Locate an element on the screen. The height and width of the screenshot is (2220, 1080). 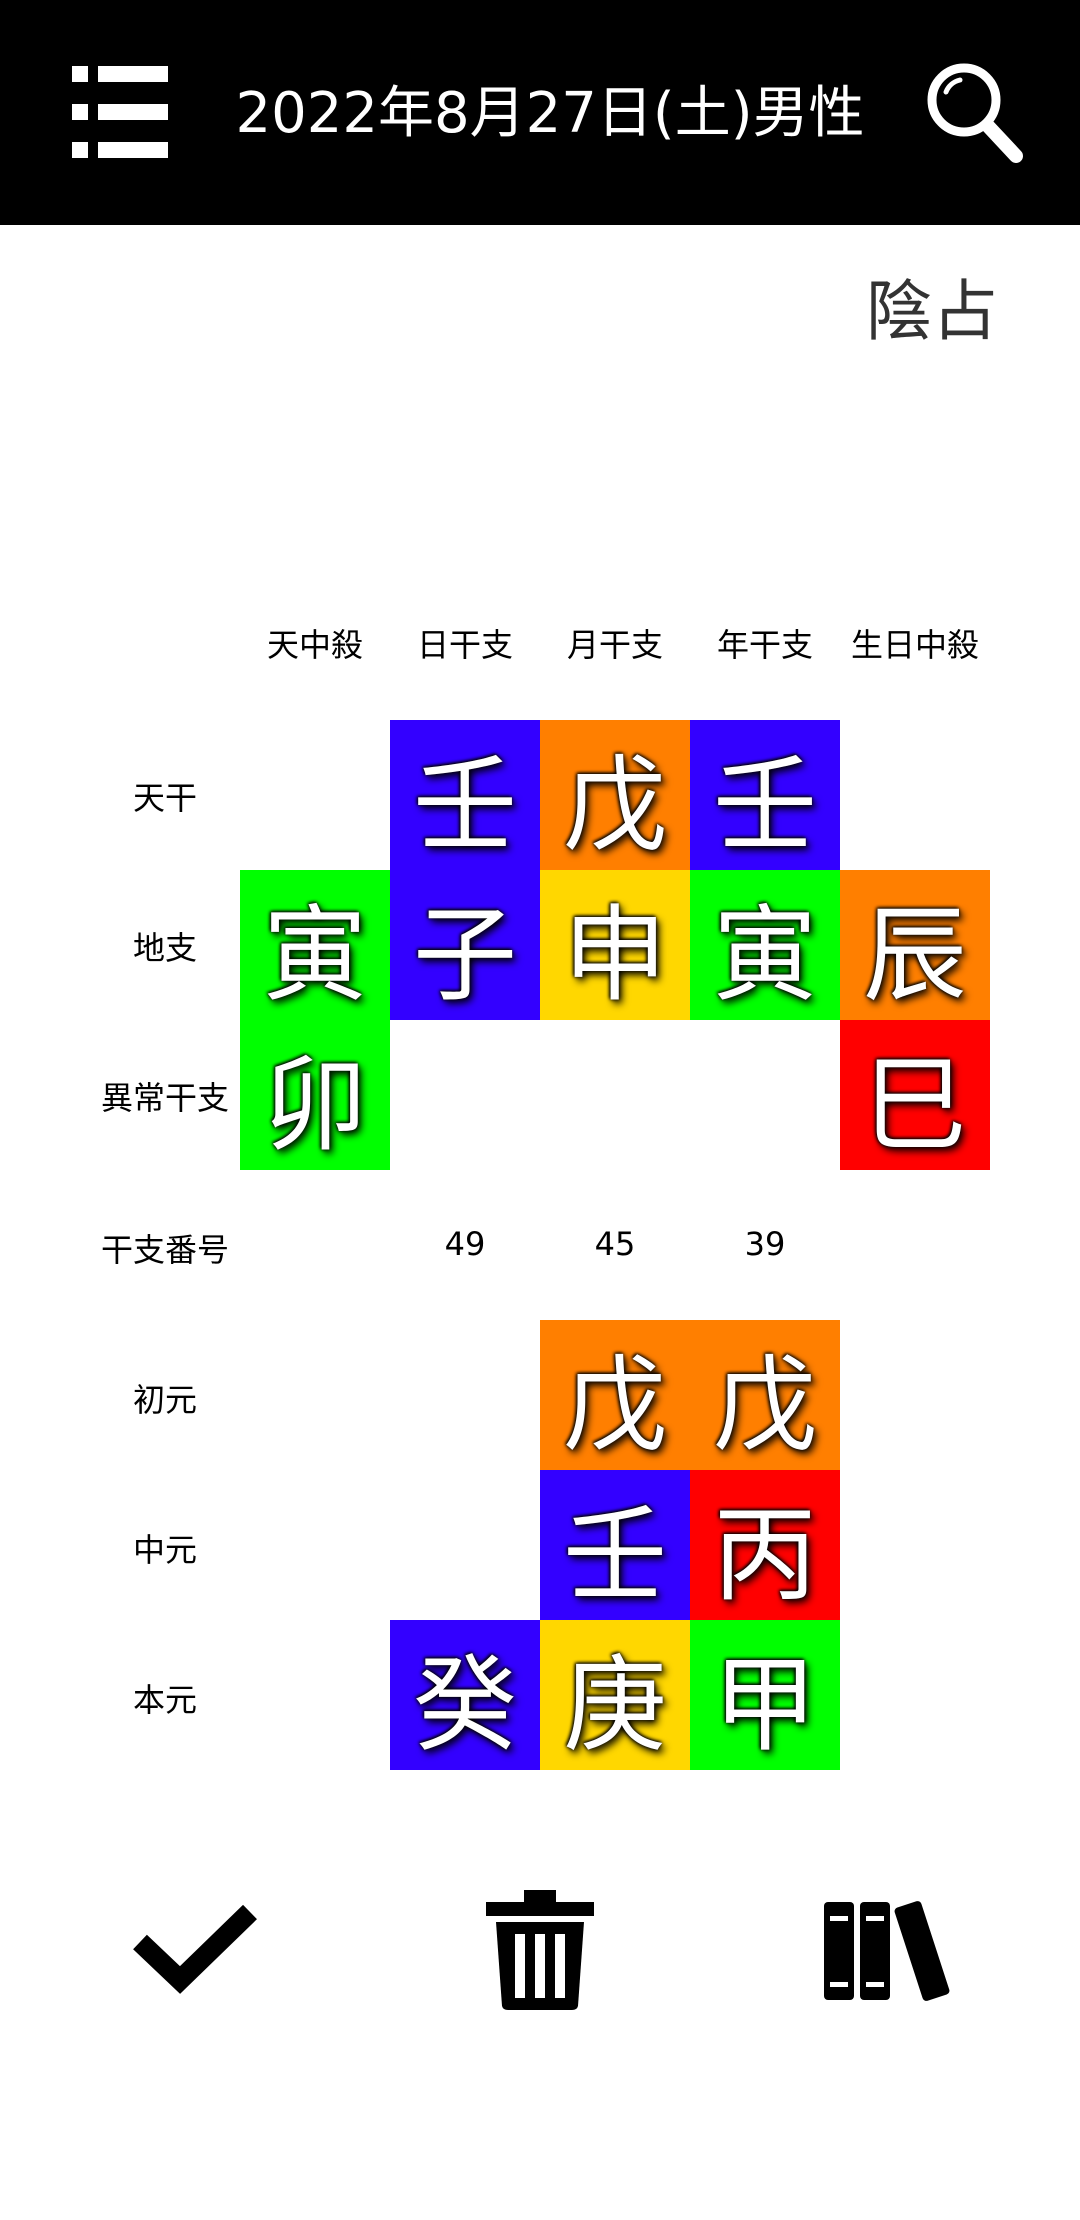
row-label-chishi: 地支 is located at coordinates (164, 948).